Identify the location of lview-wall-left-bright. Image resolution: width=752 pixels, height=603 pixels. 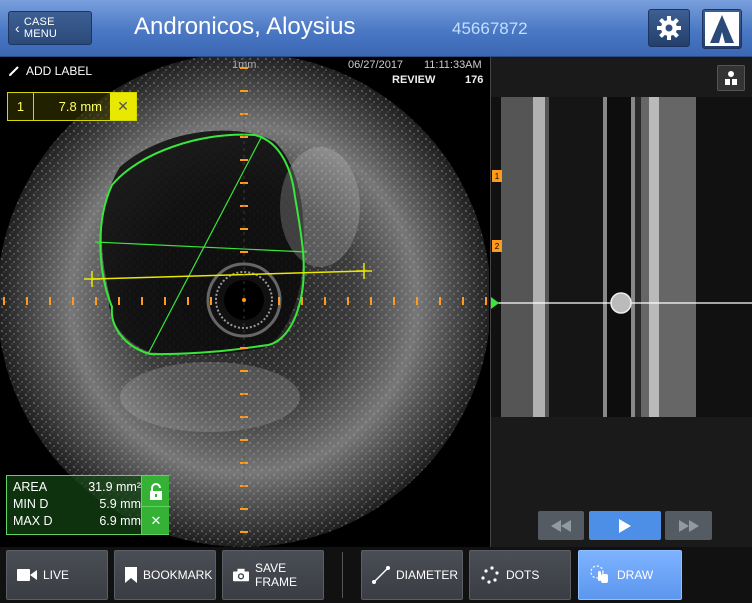
(539, 257).